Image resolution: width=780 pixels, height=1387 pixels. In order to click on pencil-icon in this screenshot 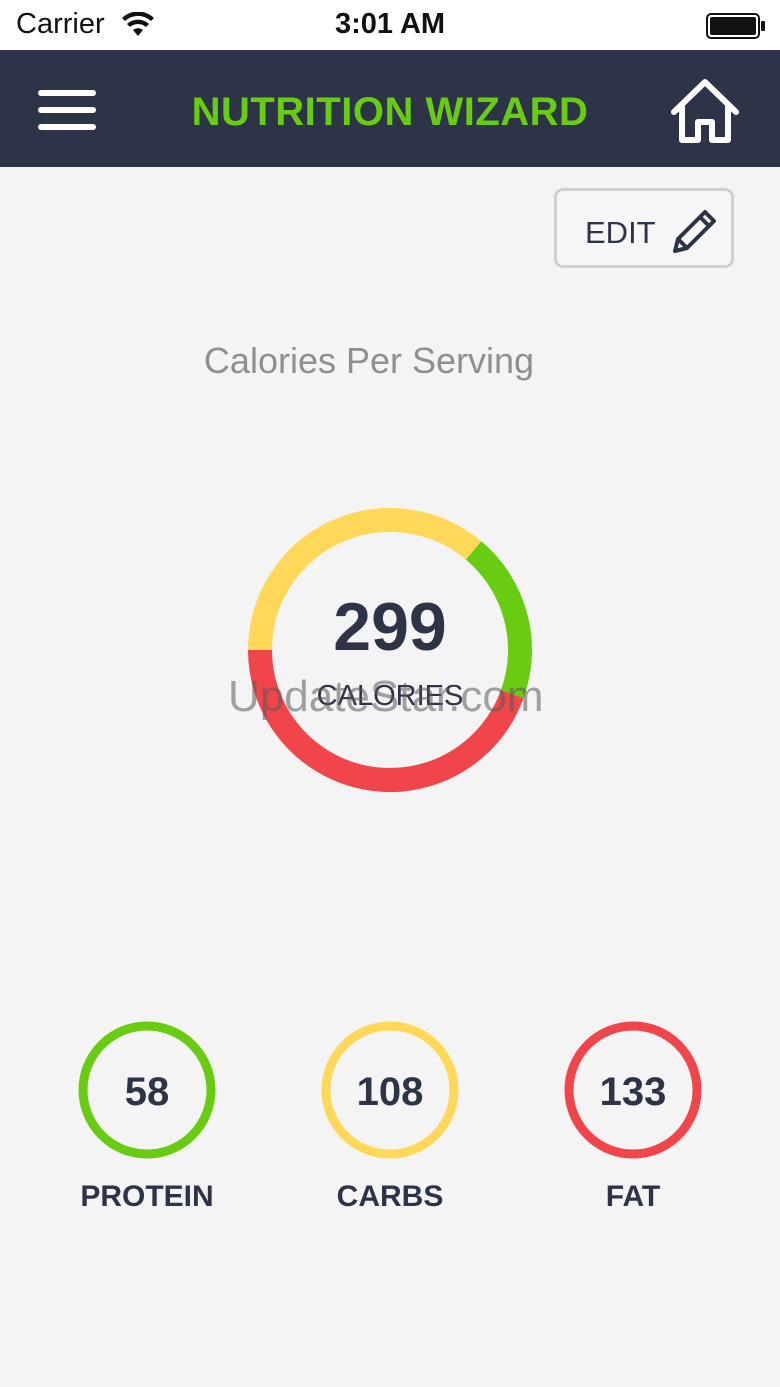, I will do `click(694, 231)`.